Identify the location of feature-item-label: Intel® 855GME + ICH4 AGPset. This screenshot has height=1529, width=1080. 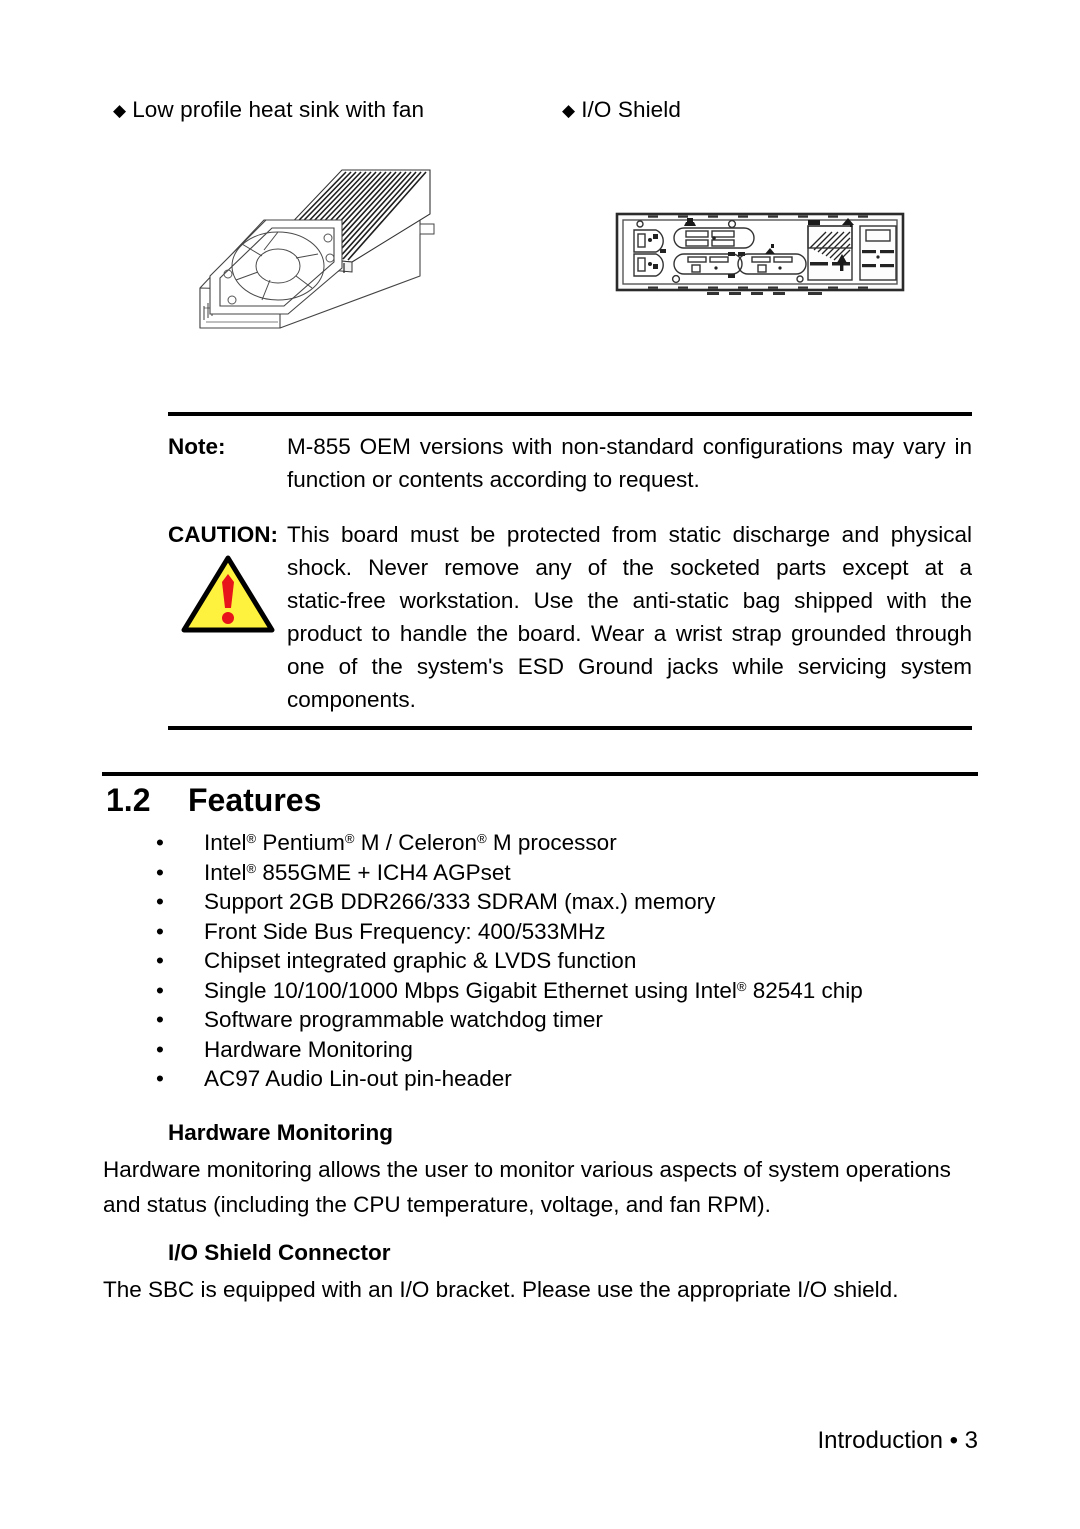
(357, 872).